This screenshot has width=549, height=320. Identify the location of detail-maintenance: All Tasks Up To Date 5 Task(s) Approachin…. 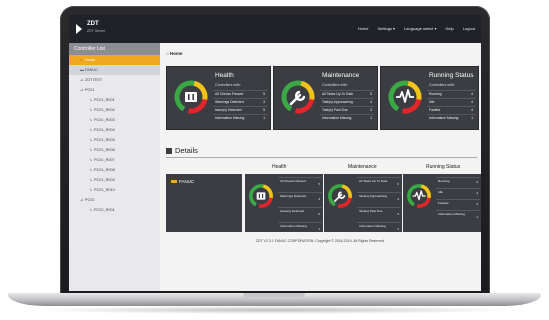
(363, 203).